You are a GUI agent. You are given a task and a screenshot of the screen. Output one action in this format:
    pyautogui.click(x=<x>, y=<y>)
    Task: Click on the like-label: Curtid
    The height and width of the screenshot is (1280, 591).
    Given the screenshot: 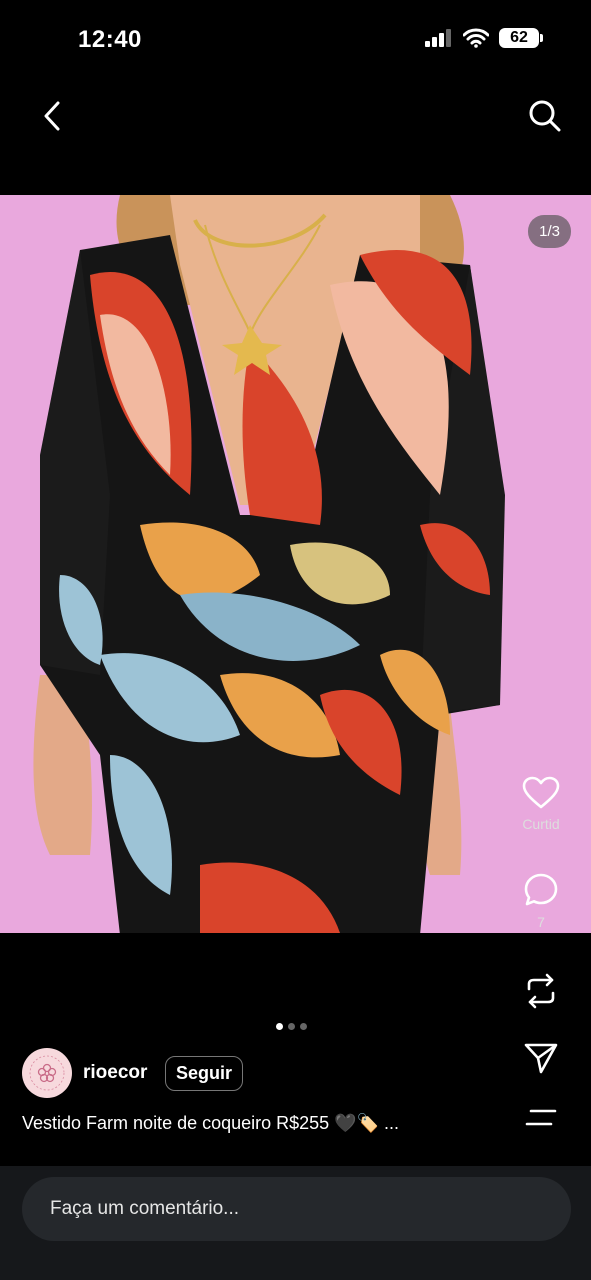 What is the action you would take?
    pyautogui.click(x=541, y=824)
    